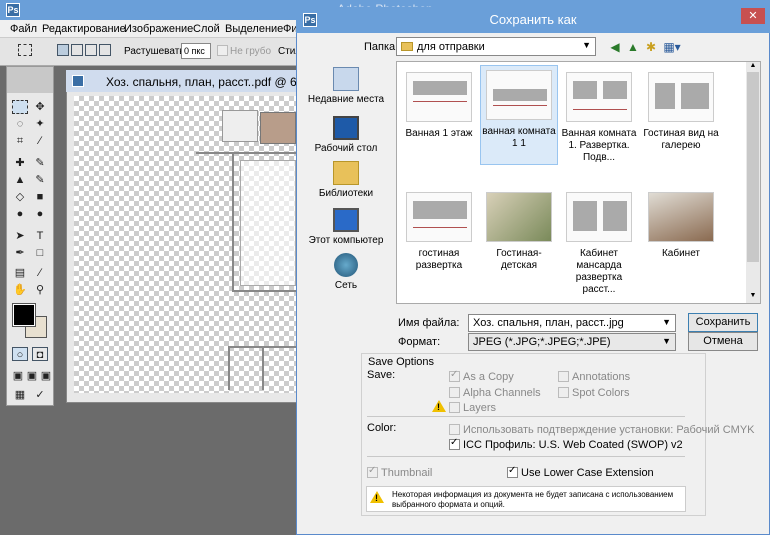  Describe the element at coordinates (681, 224) in the screenshot. I see `file-item: Кабинет` at that location.